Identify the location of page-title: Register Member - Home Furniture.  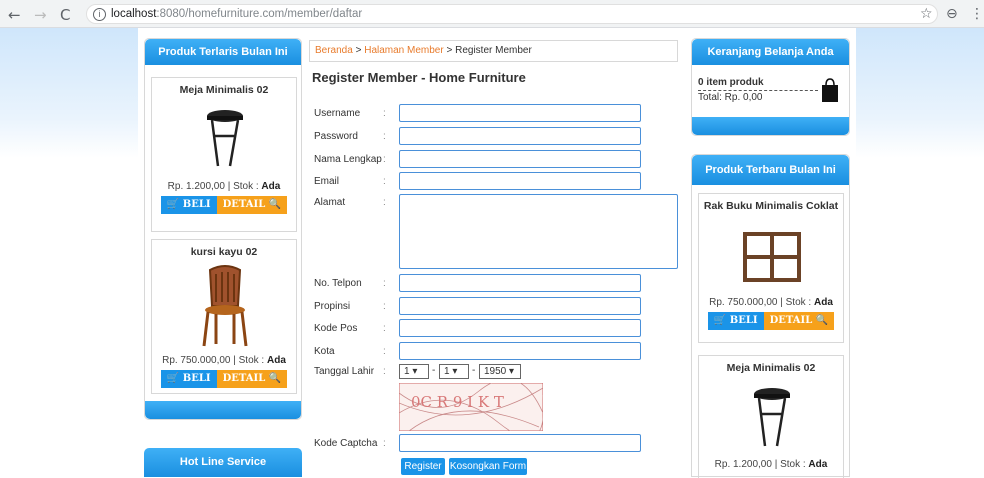
(419, 77).